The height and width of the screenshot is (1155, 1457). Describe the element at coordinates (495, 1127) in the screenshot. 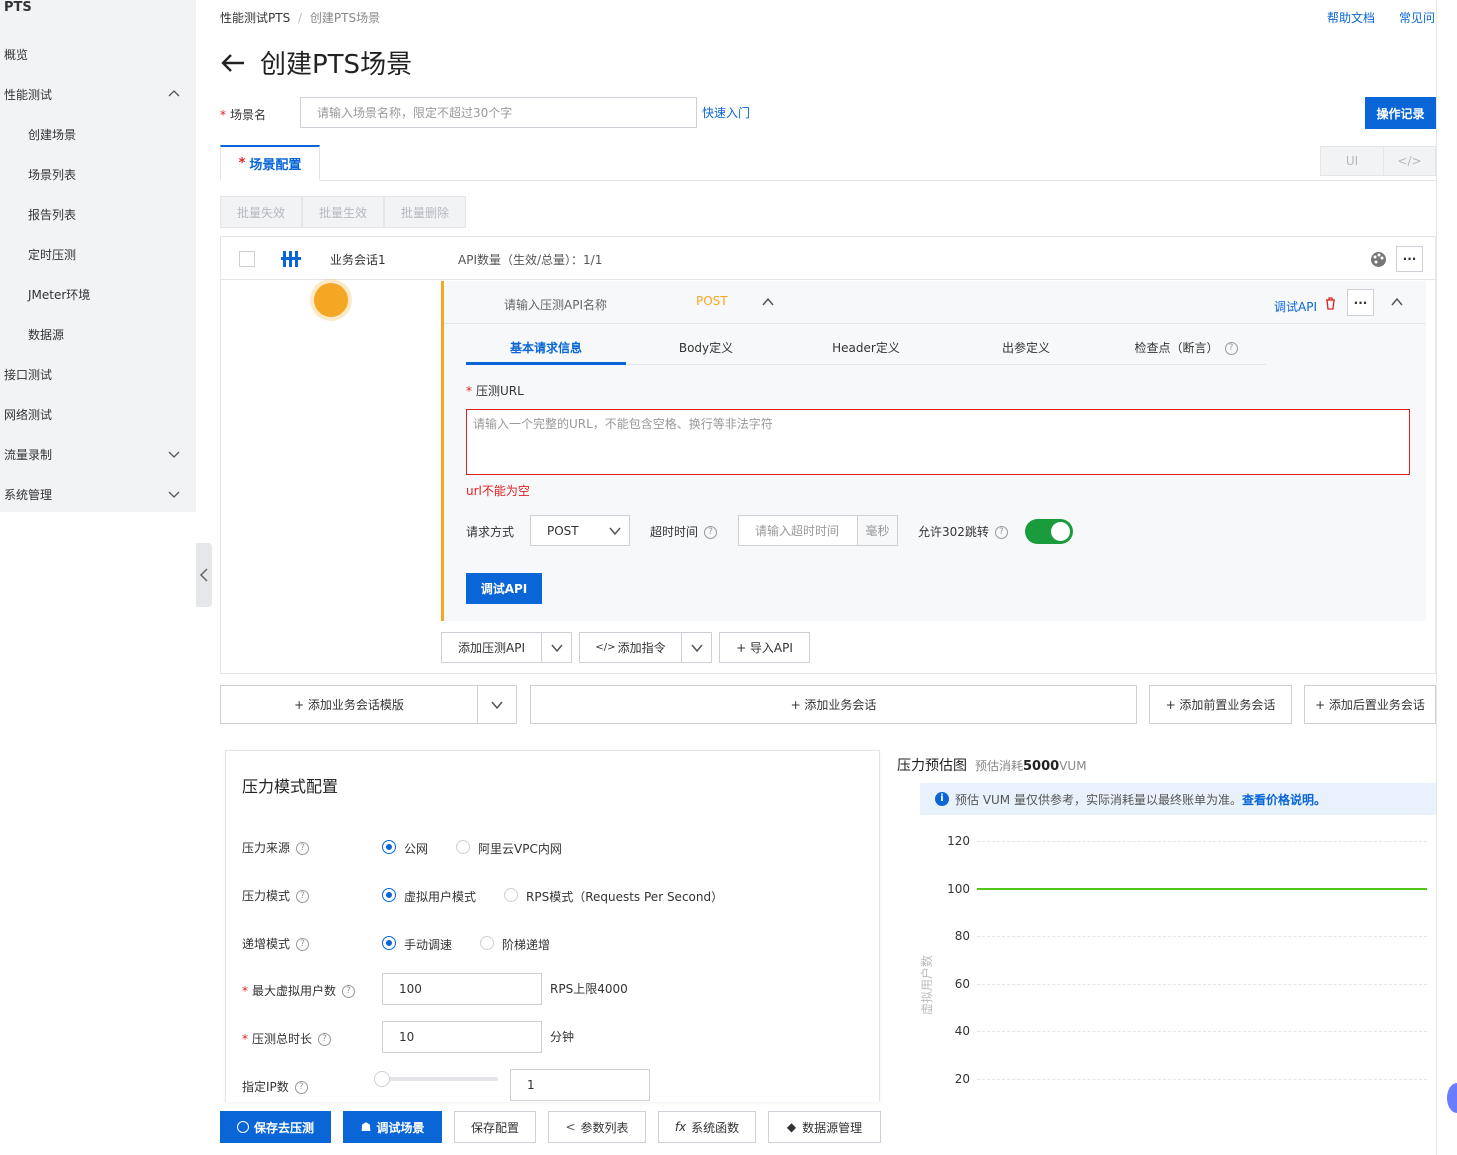

I see `save-config-button: 保存配置` at that location.